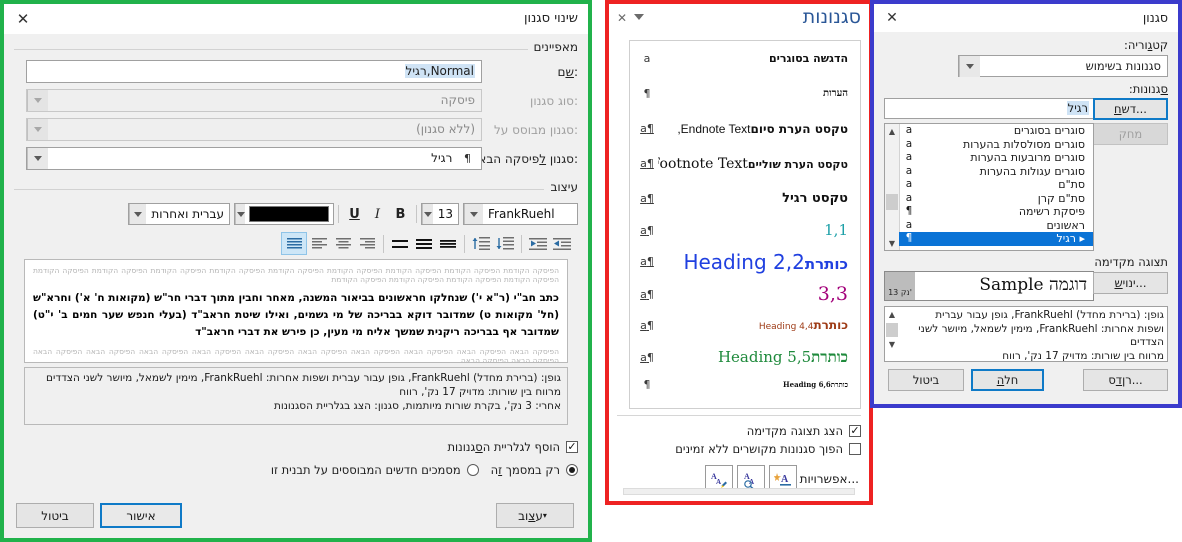 The height and width of the screenshot is (542, 1182). I want to click on align-justify-button, so click(294, 243).